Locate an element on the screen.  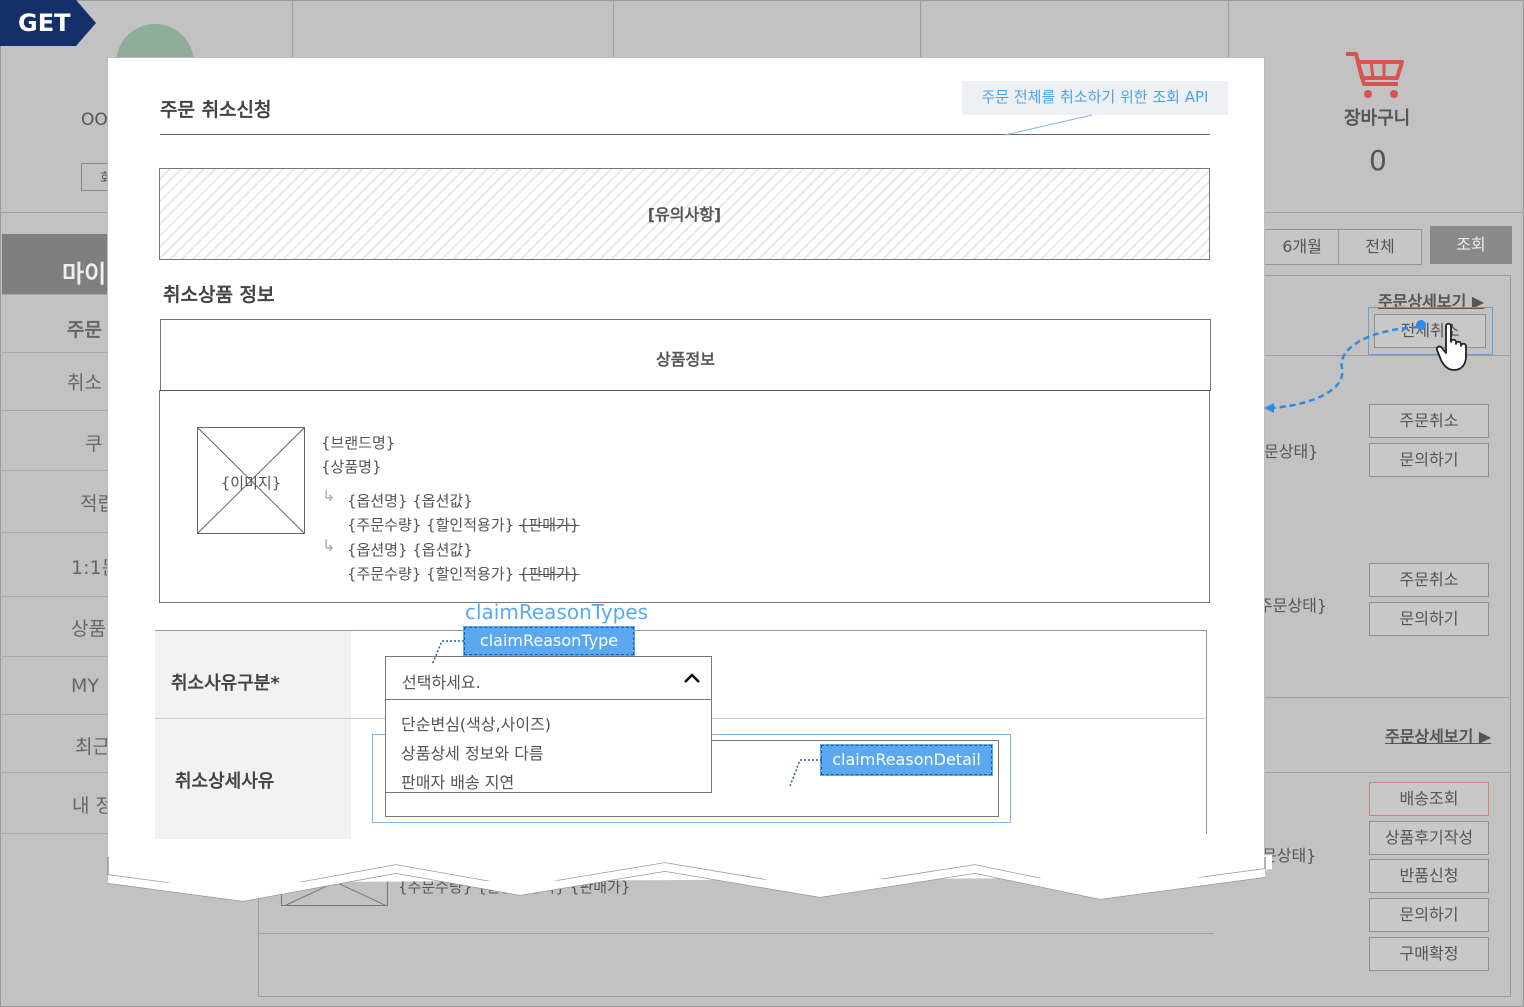
method-badge-label: GET is located at coordinates (44, 23).